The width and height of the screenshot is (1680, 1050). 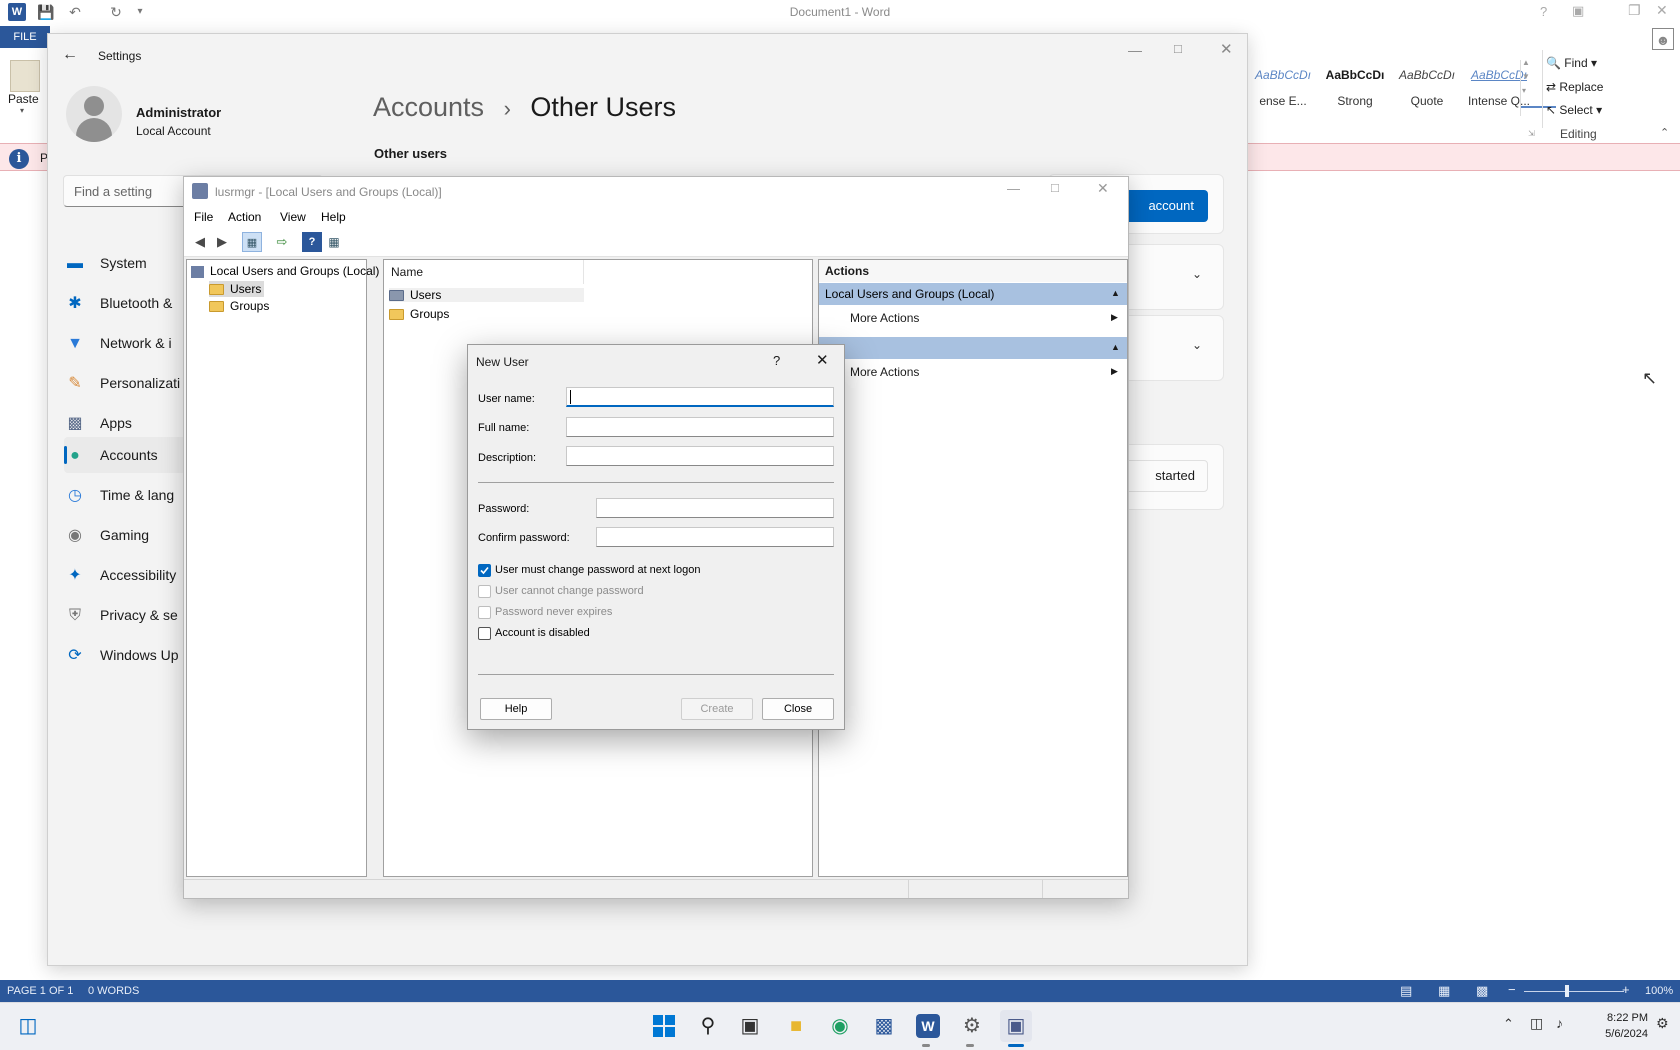 What do you see at coordinates (25, 76) in the screenshot?
I see `paste-icon` at bounding box center [25, 76].